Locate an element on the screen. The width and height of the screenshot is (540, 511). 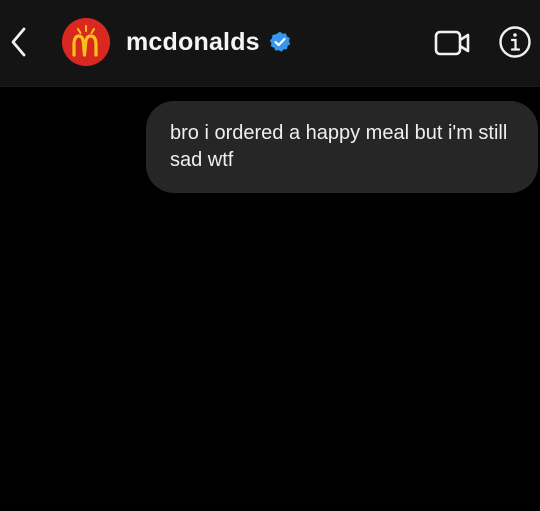
info-icon is located at coordinates (515, 42).